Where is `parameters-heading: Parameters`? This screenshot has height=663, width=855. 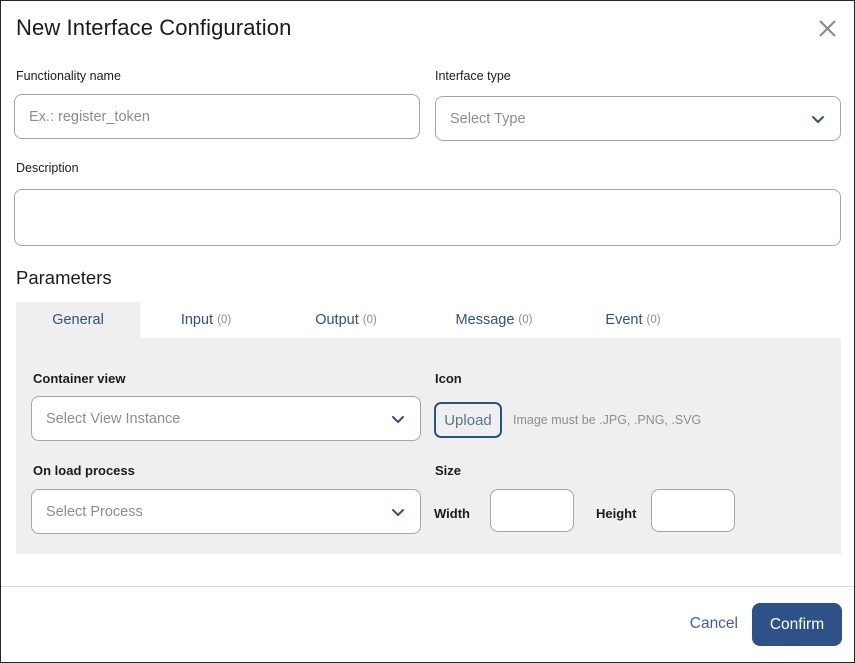
parameters-heading: Parameters is located at coordinates (64, 277).